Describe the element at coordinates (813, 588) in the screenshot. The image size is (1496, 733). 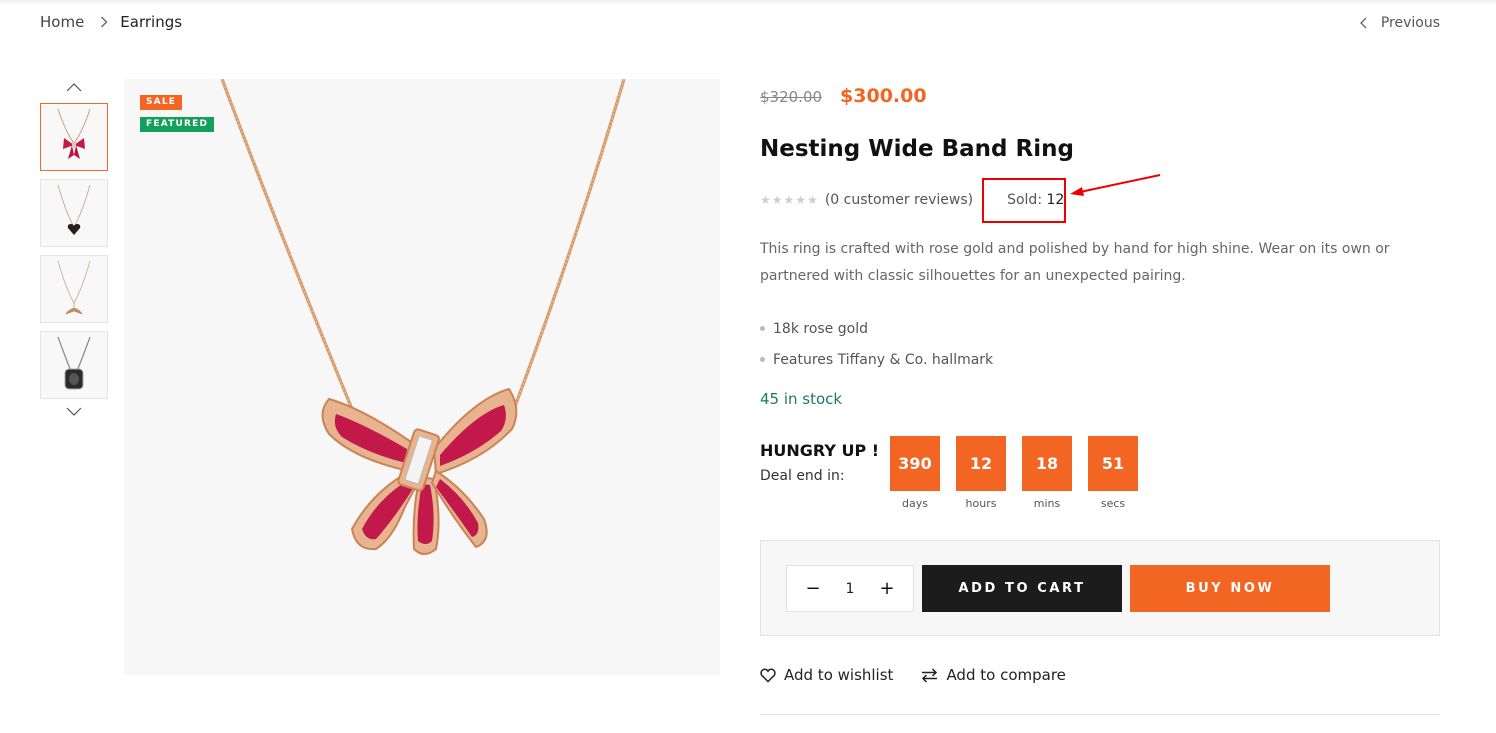
I see `quantity-decrease-button: −` at that location.